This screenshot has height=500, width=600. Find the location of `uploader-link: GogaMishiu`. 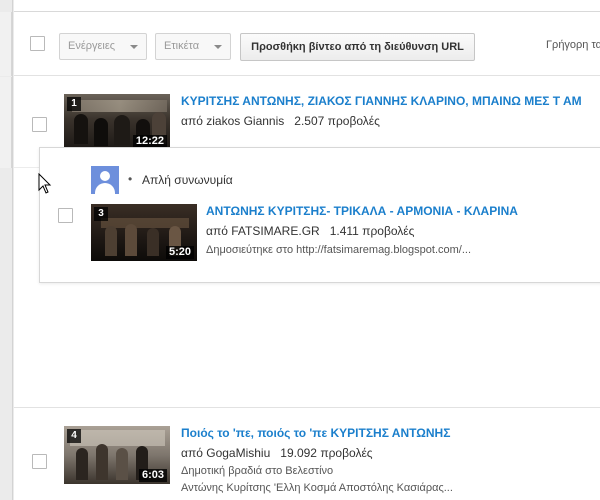

uploader-link: GogaMishiu is located at coordinates (238, 453).